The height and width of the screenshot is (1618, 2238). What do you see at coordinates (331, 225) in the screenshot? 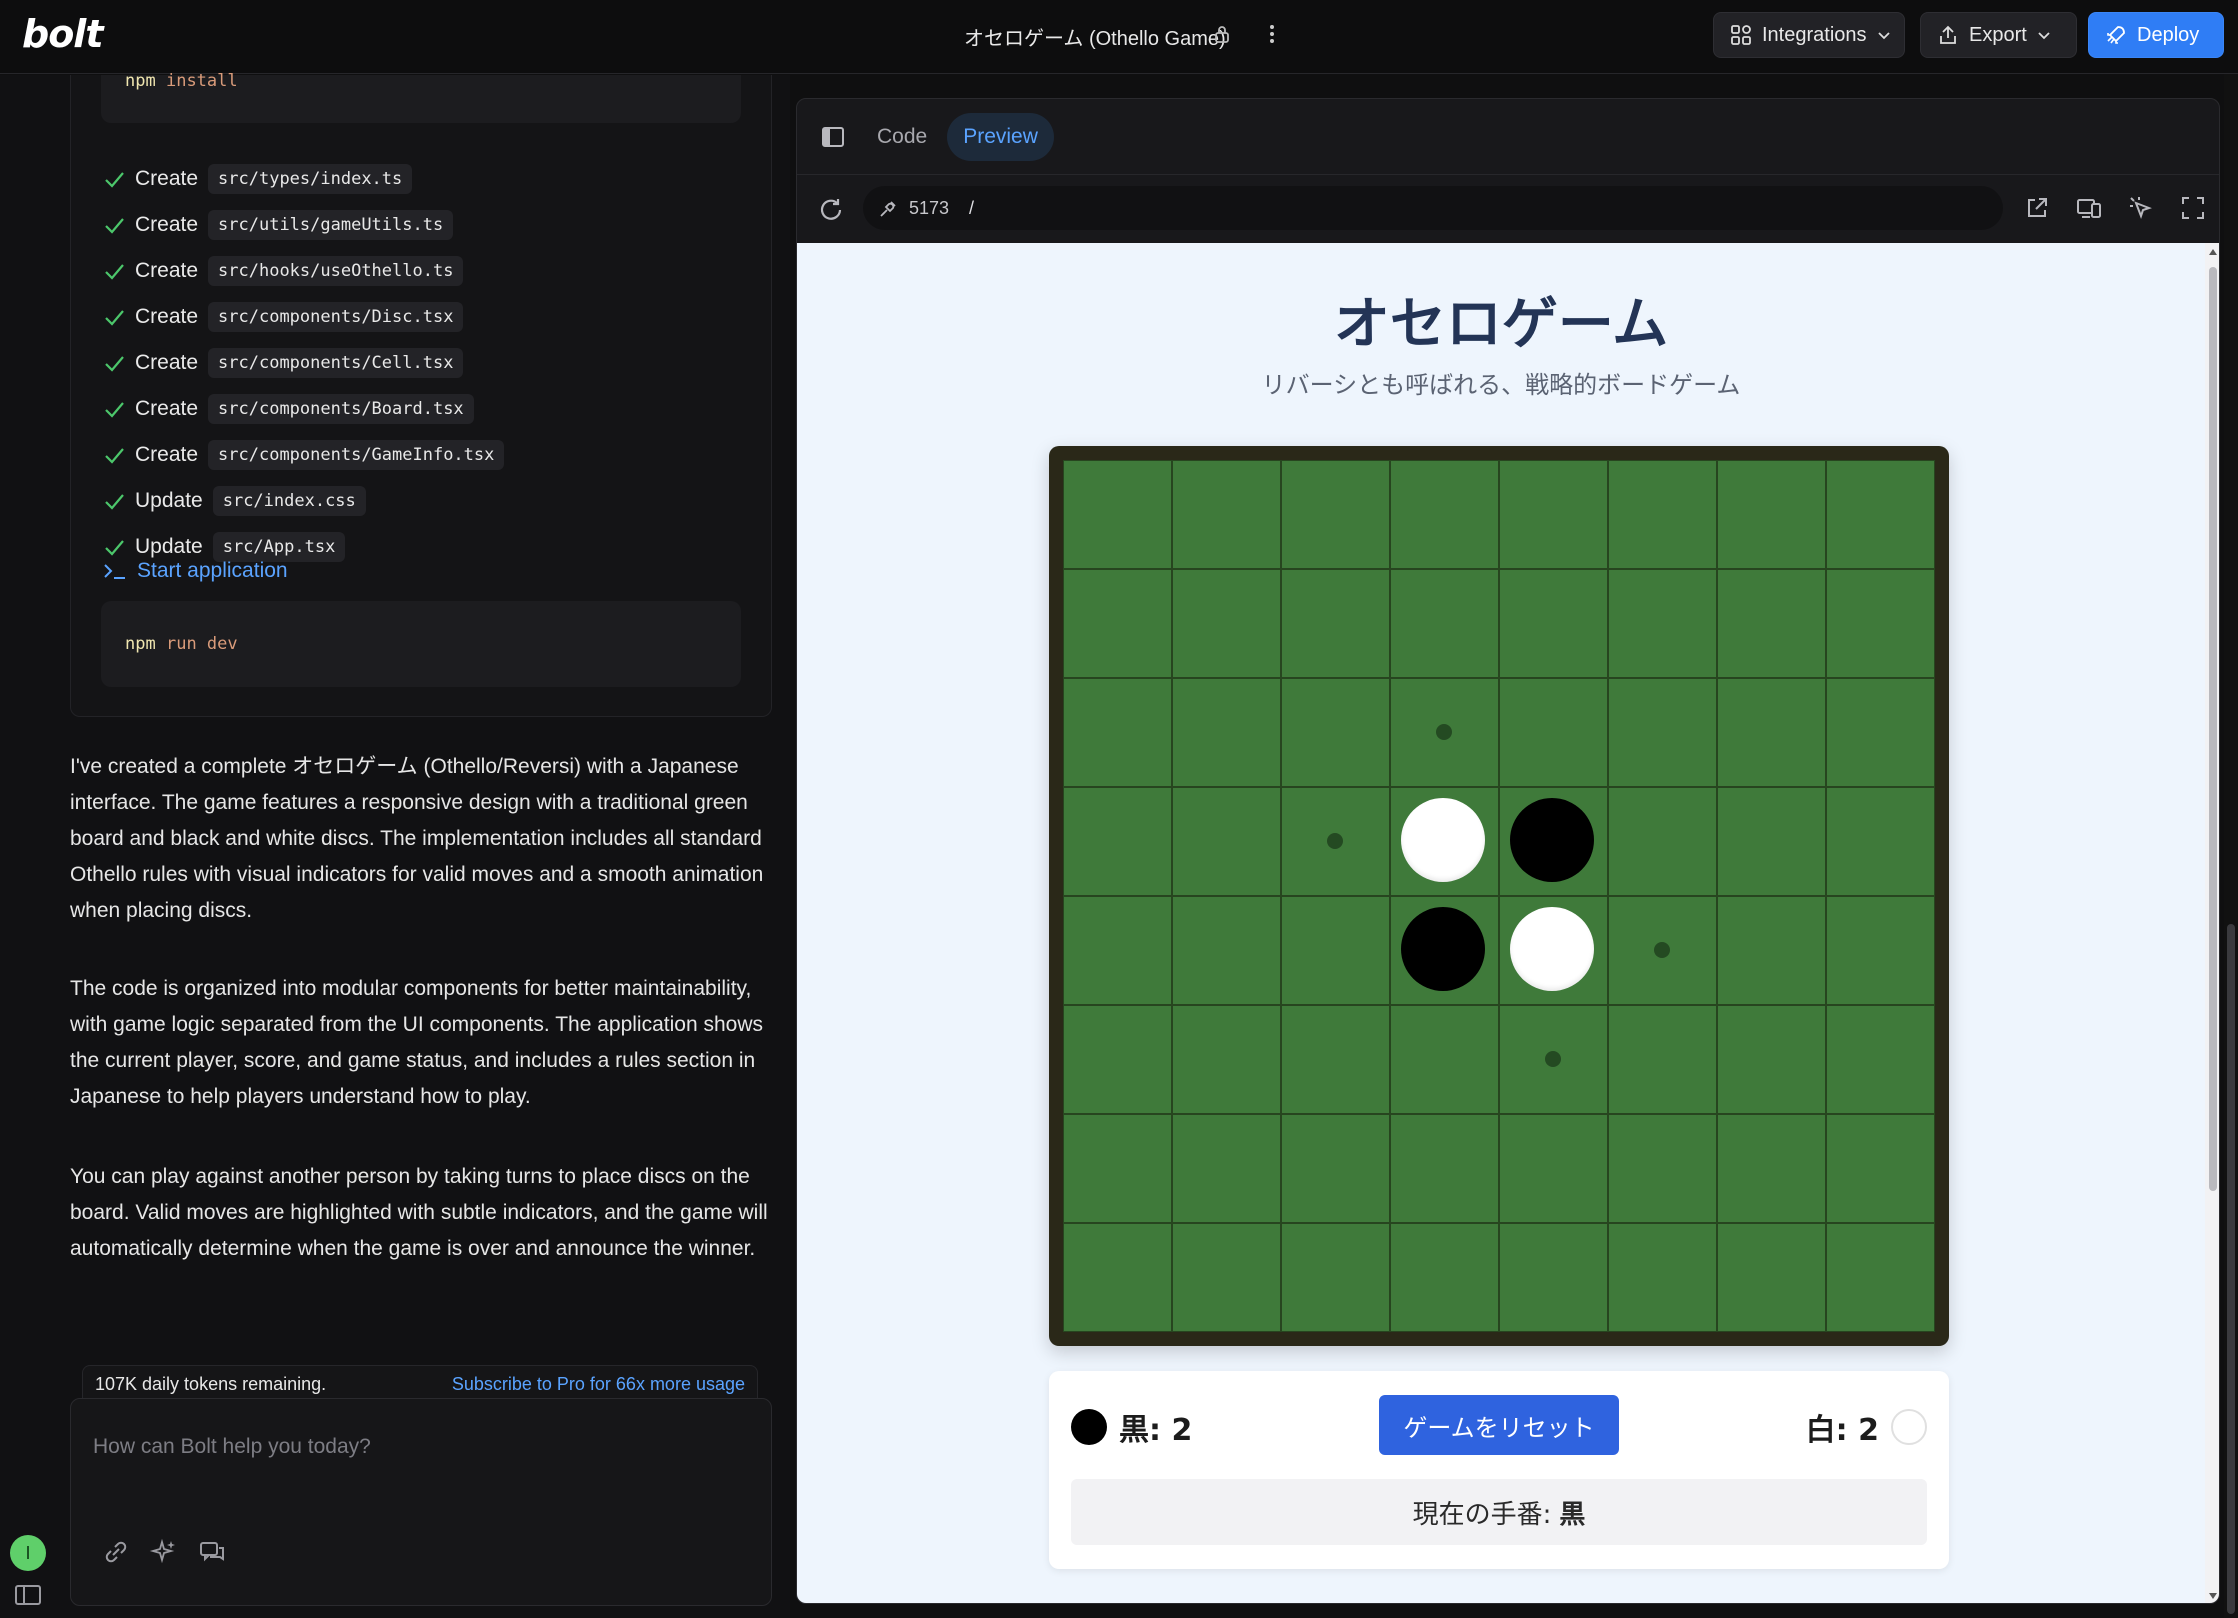
I see `file-path: src/utils/gameUtils.ts` at bounding box center [331, 225].